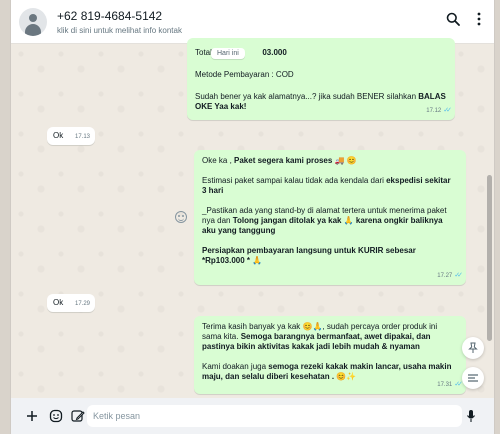 The image size is (500, 434). I want to click on message-time: 17.31, so click(445, 385).